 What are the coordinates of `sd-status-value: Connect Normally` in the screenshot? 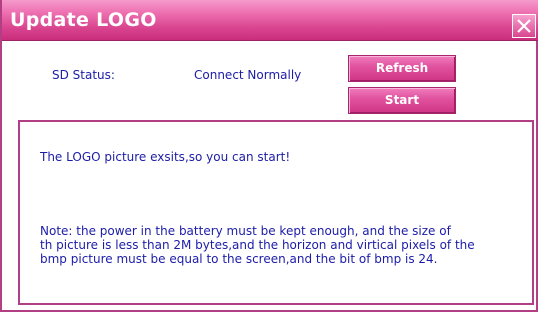 It's located at (248, 75).